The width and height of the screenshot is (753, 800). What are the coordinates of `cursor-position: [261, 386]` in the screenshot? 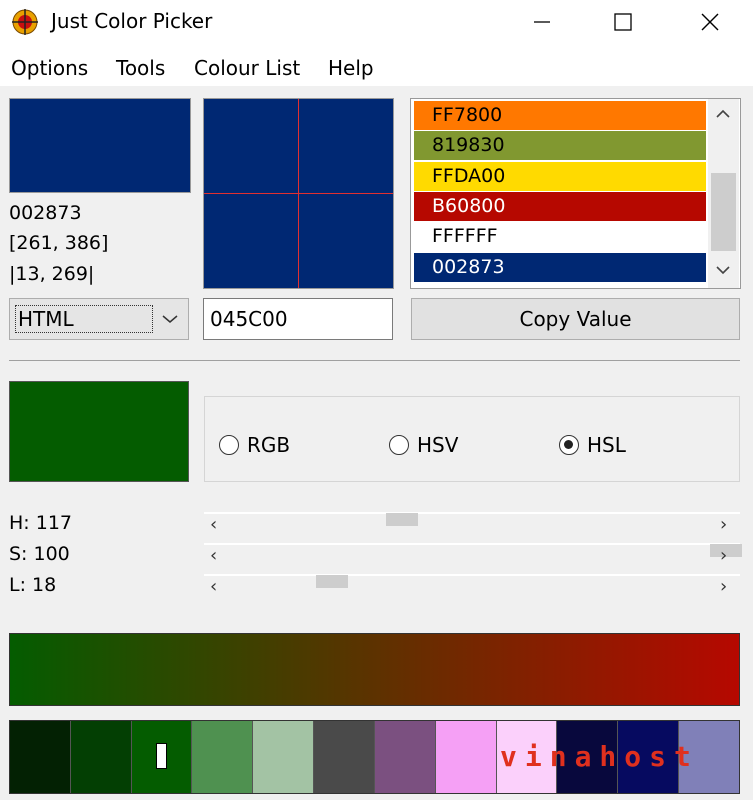 It's located at (59, 243).